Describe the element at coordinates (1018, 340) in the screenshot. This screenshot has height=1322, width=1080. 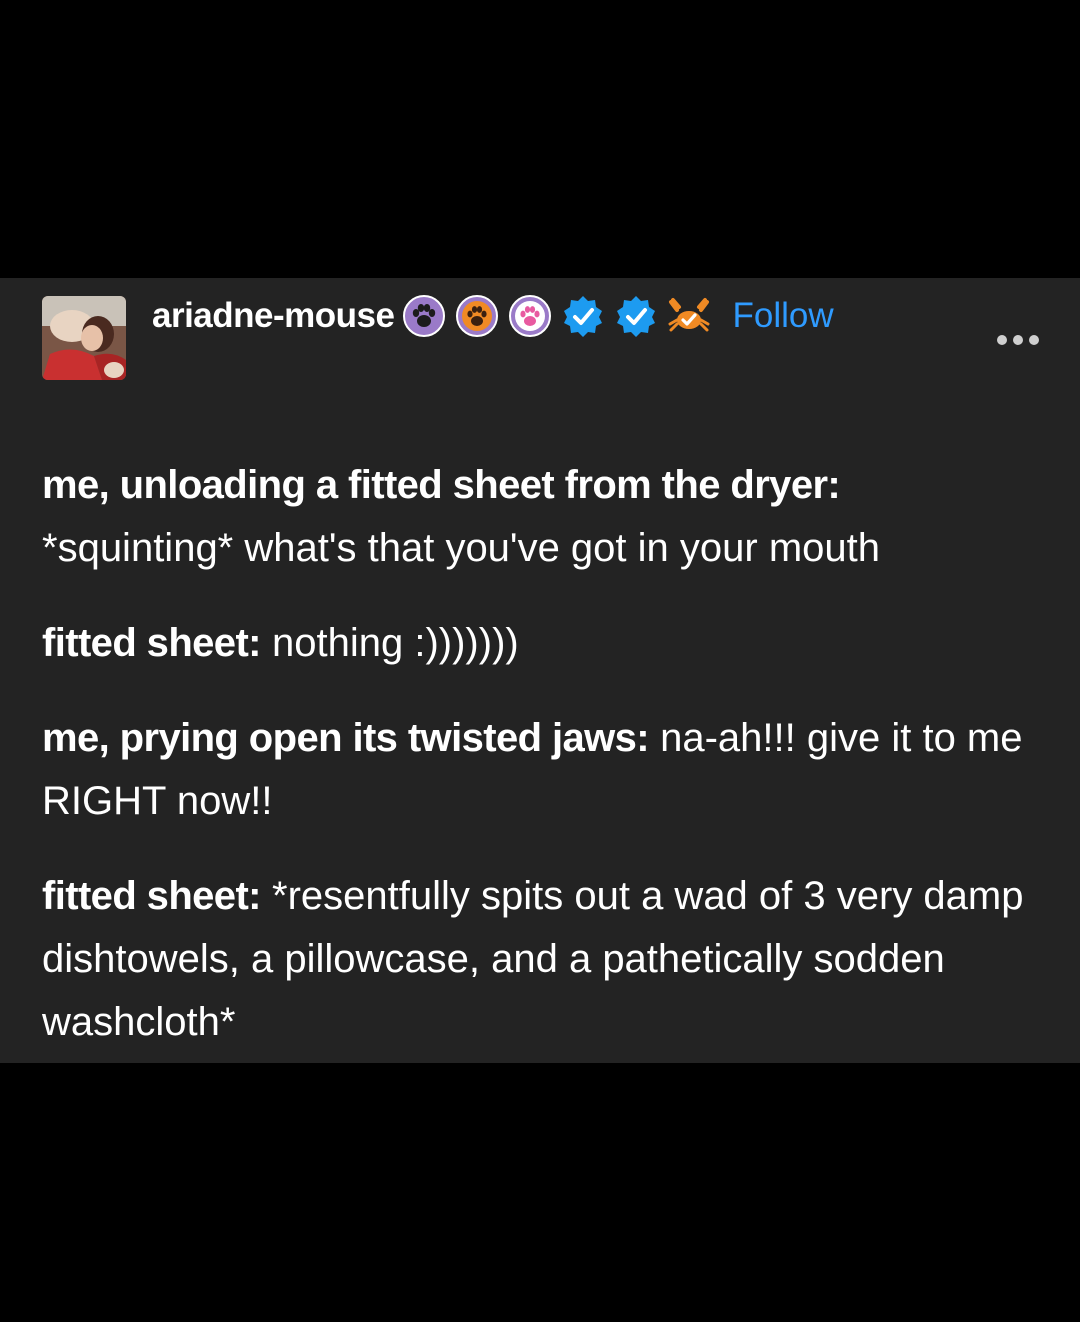
I see `more-options-icon` at that location.